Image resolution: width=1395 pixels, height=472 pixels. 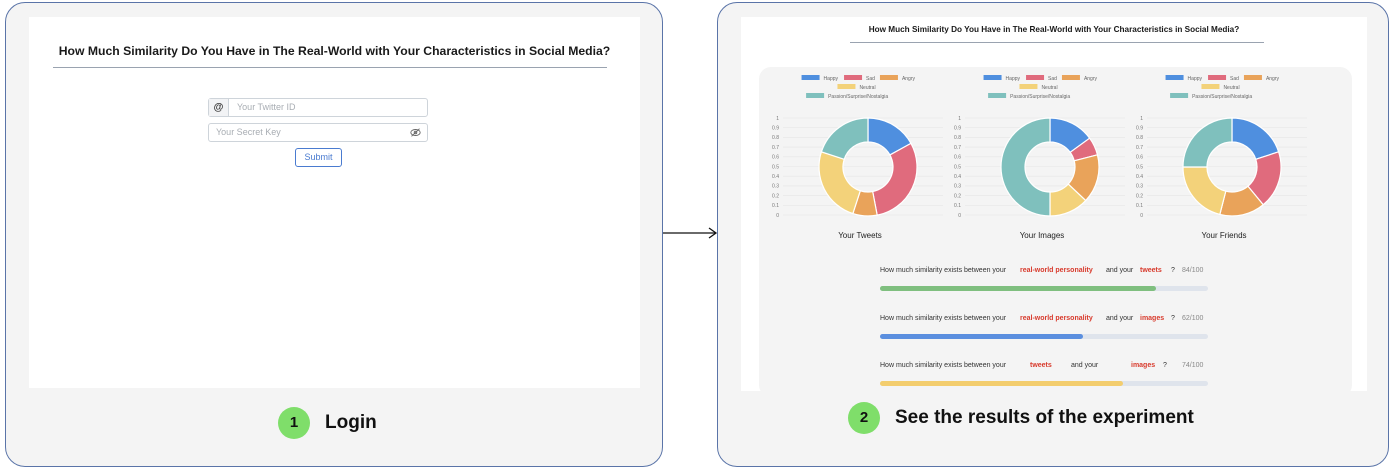 What do you see at coordinates (1193, 270) in the screenshot?
I see `score: 84/100` at bounding box center [1193, 270].